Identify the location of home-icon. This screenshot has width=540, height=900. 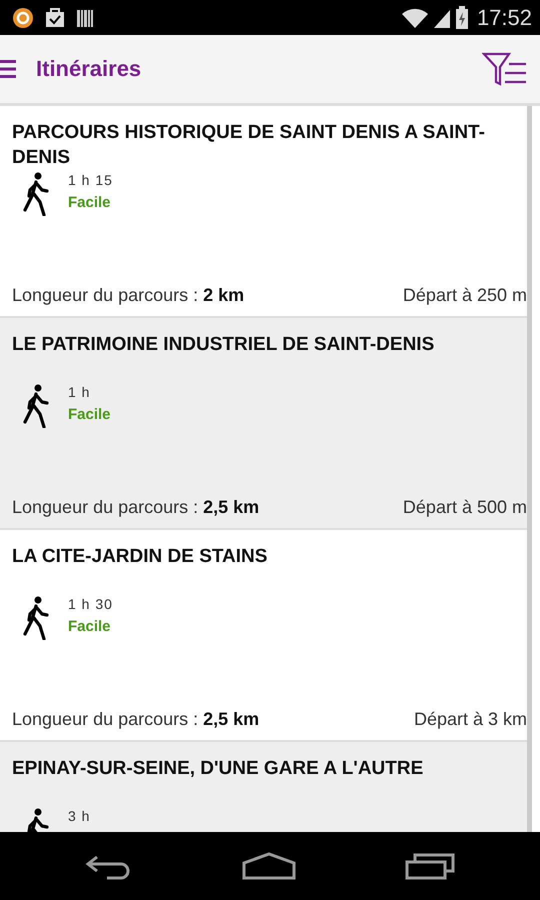
(269, 866).